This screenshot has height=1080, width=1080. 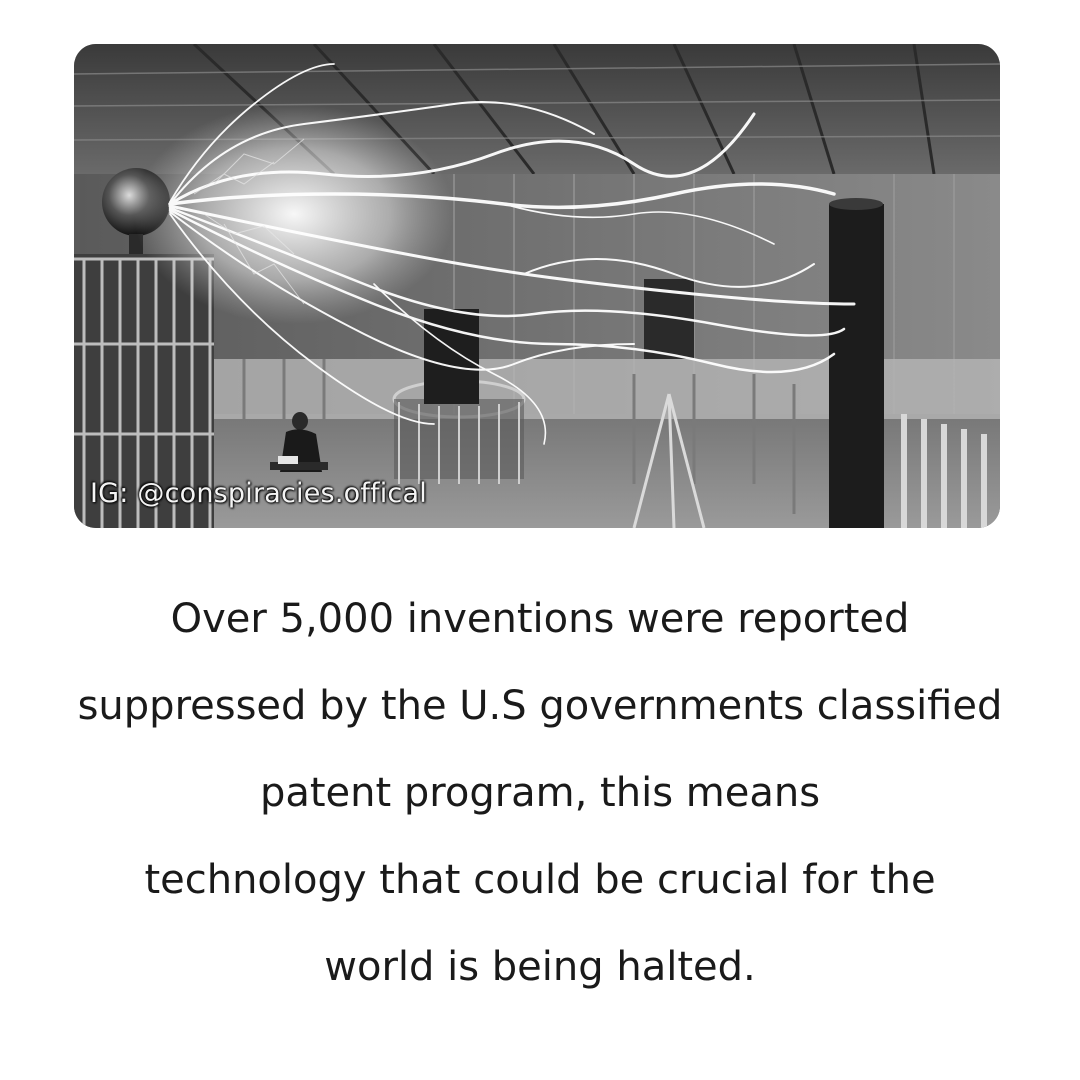 I want to click on caption-line: world is being halted., so click(x=540, y=967).